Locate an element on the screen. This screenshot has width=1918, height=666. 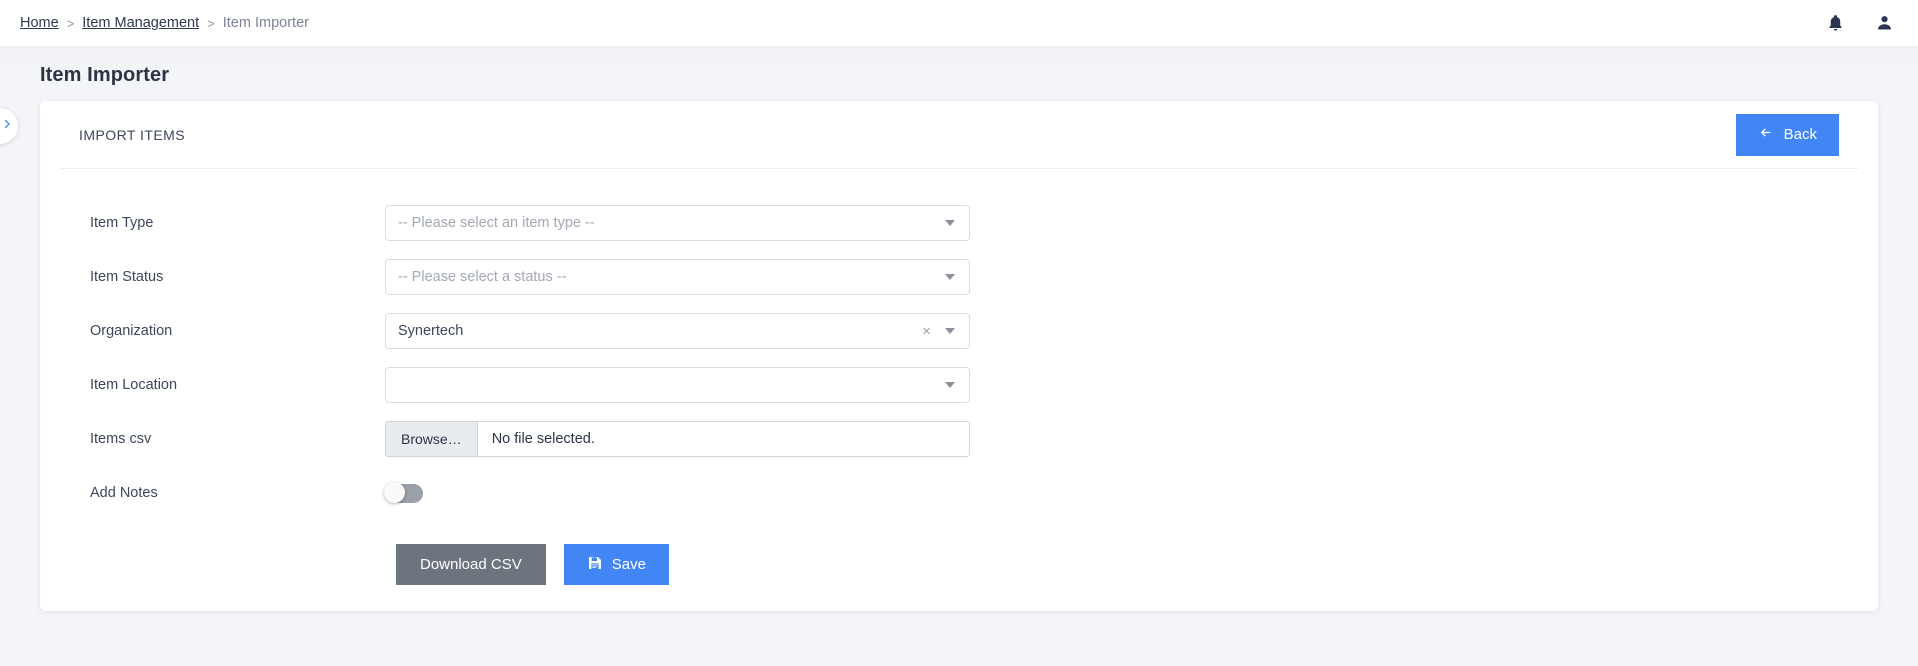
form-row-item-status: Item Status -- Please select a status -- is located at coordinates (959, 277).